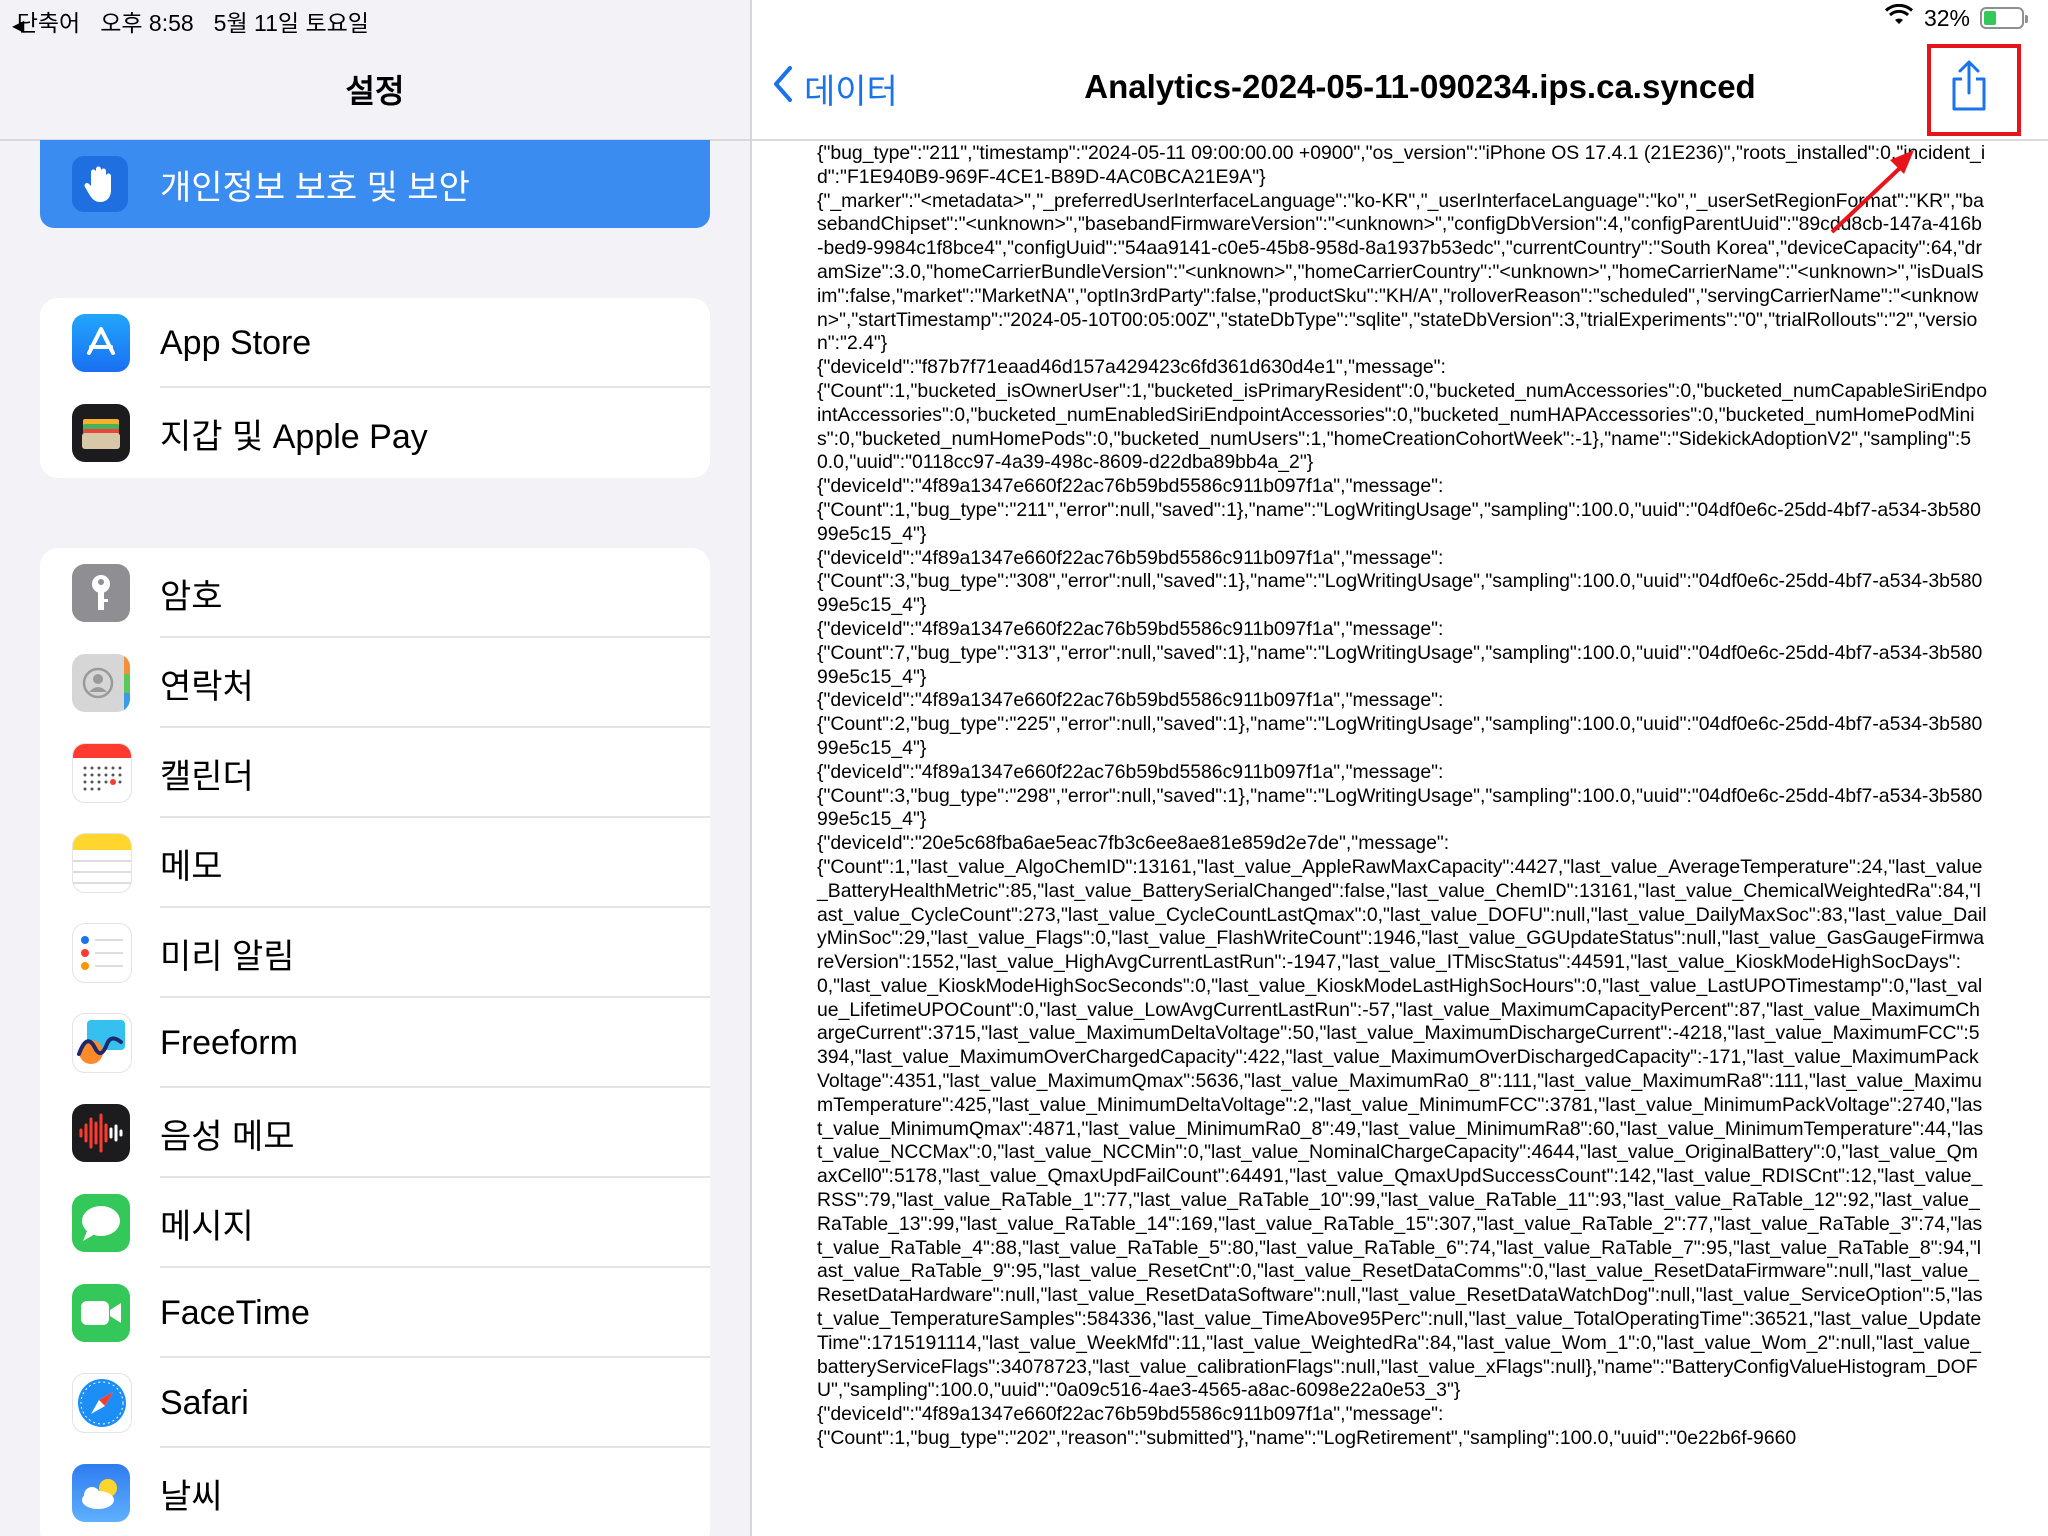 This screenshot has height=1536, width=2048. I want to click on sidebar-item-contacts: 연락처, so click(375, 683).